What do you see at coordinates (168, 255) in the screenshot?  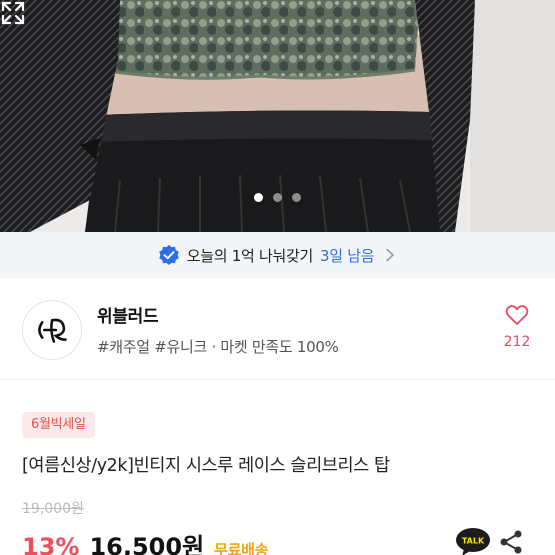 I see `verified-check-icon` at bounding box center [168, 255].